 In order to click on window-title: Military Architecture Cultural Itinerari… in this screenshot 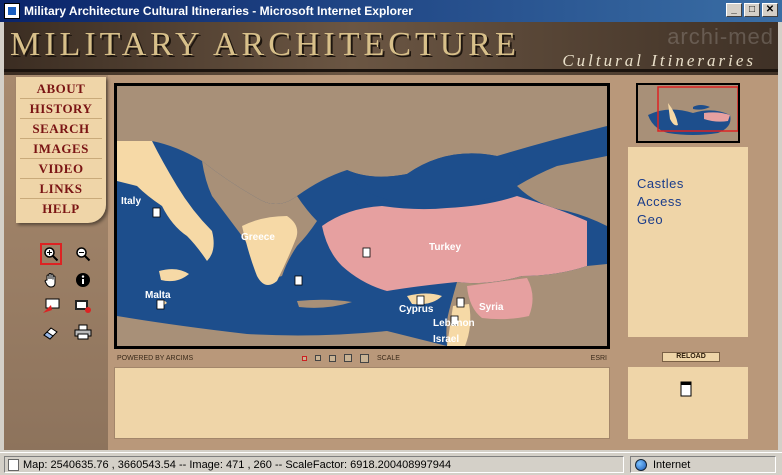, I will do `click(218, 11)`.